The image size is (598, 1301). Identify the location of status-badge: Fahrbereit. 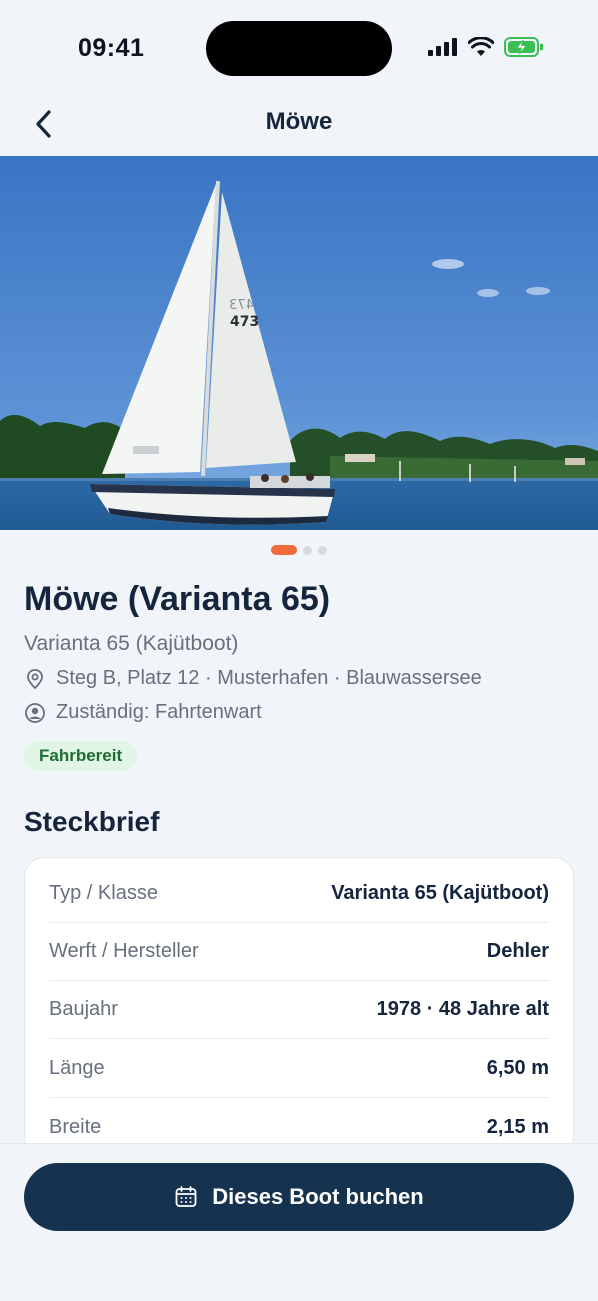
(81, 756).